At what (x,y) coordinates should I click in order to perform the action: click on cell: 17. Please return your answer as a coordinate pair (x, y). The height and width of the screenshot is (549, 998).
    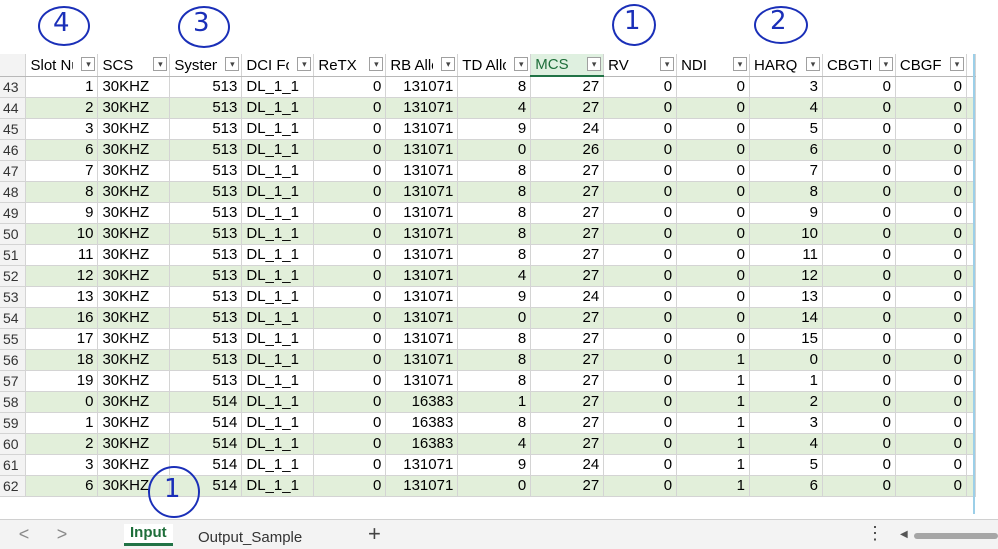
    Looking at the image, I should click on (62, 339).